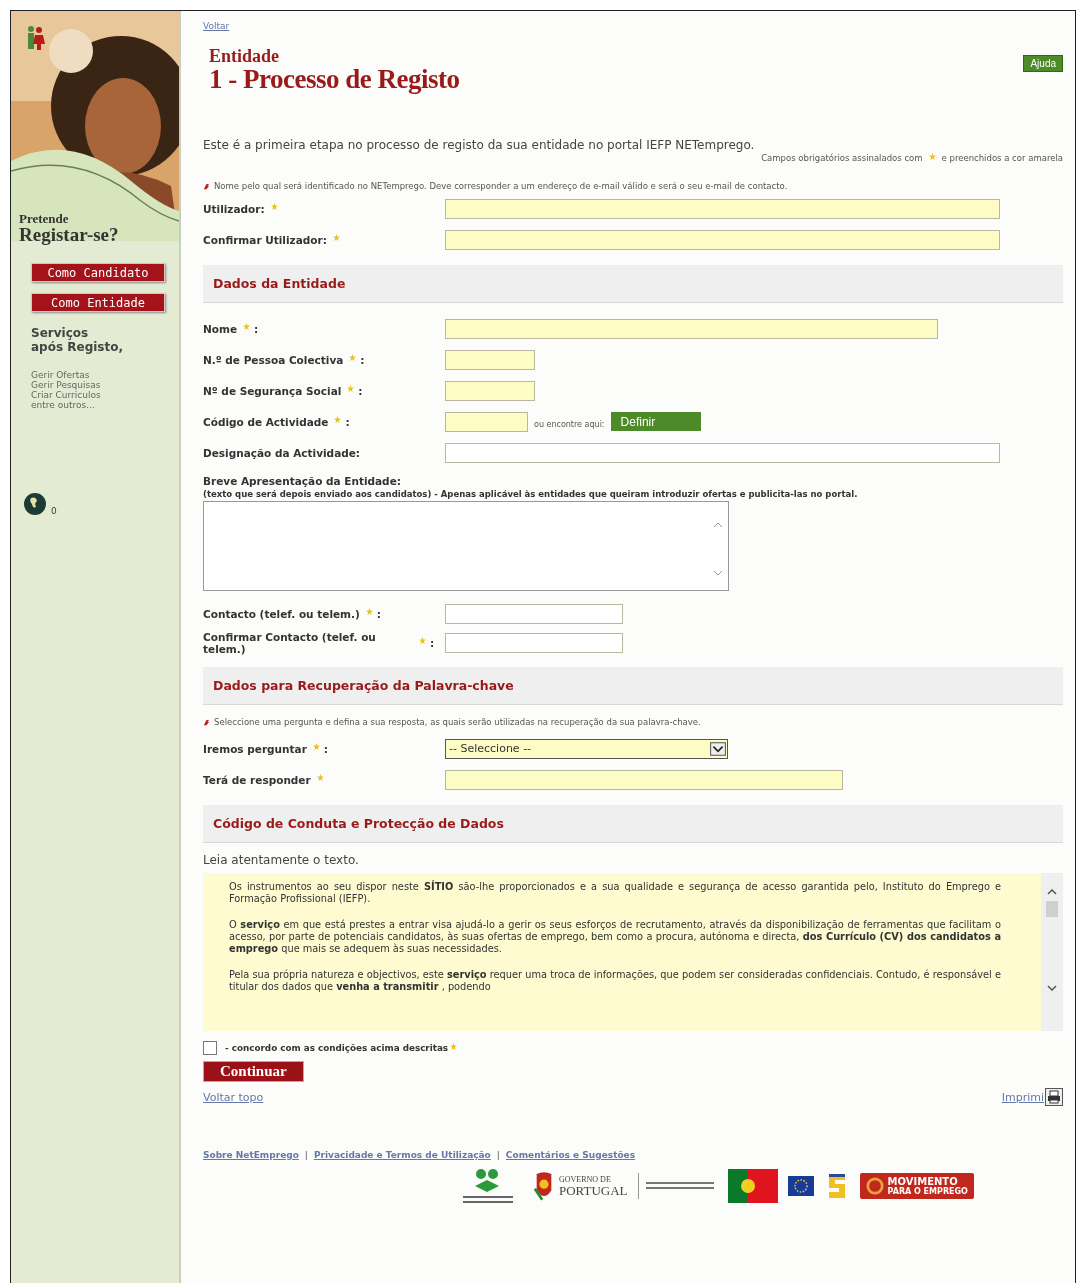  What do you see at coordinates (479, 145) in the screenshot?
I see `intro-text: Este é a primeira etapa no processo de registo da sua entidade no portal IEFP NETemprego.` at bounding box center [479, 145].